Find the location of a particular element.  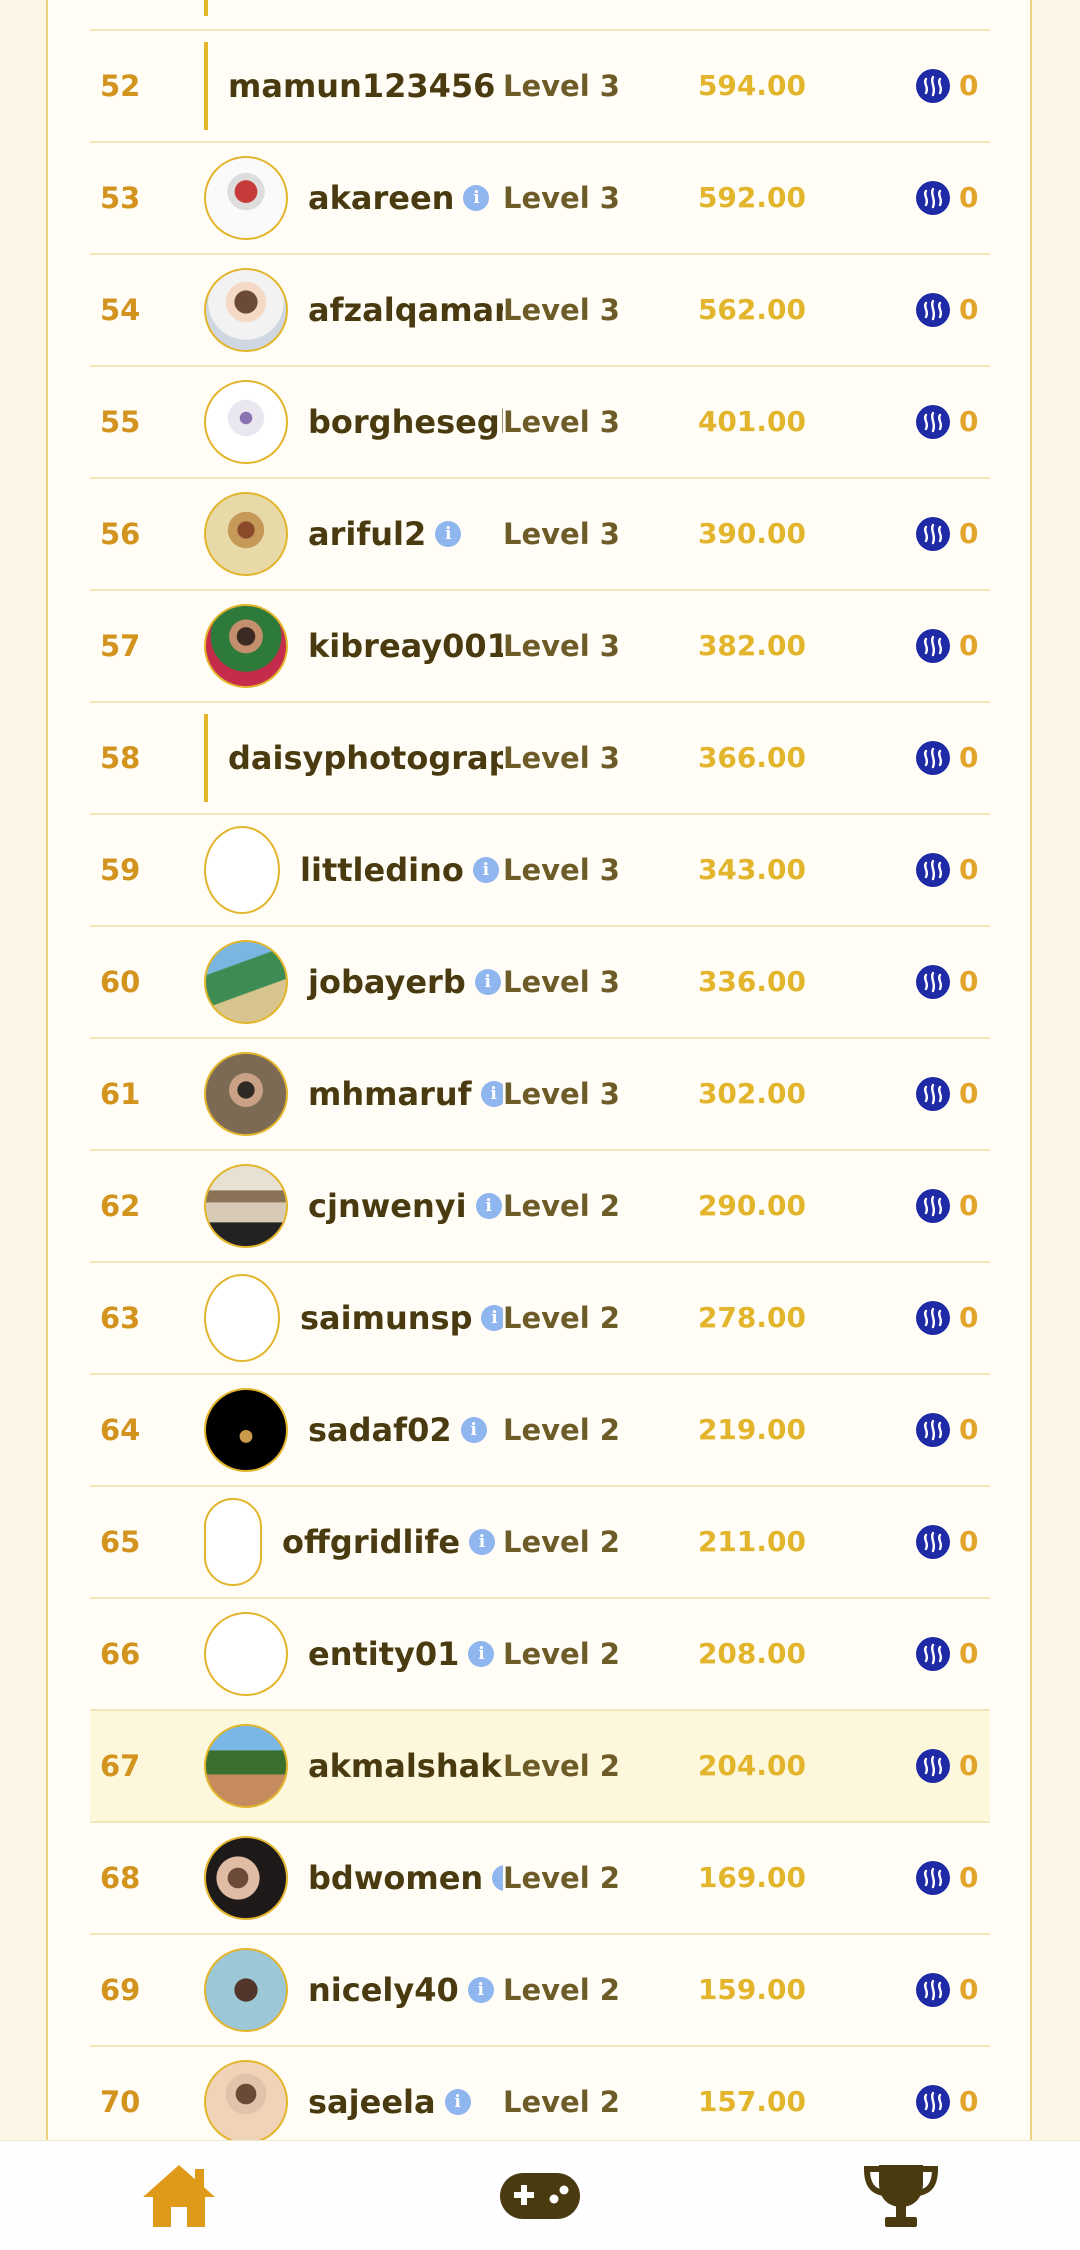

leaderboard-row: 65 offgridlife i Level 2 211.00 0 is located at coordinates (540, 1543).